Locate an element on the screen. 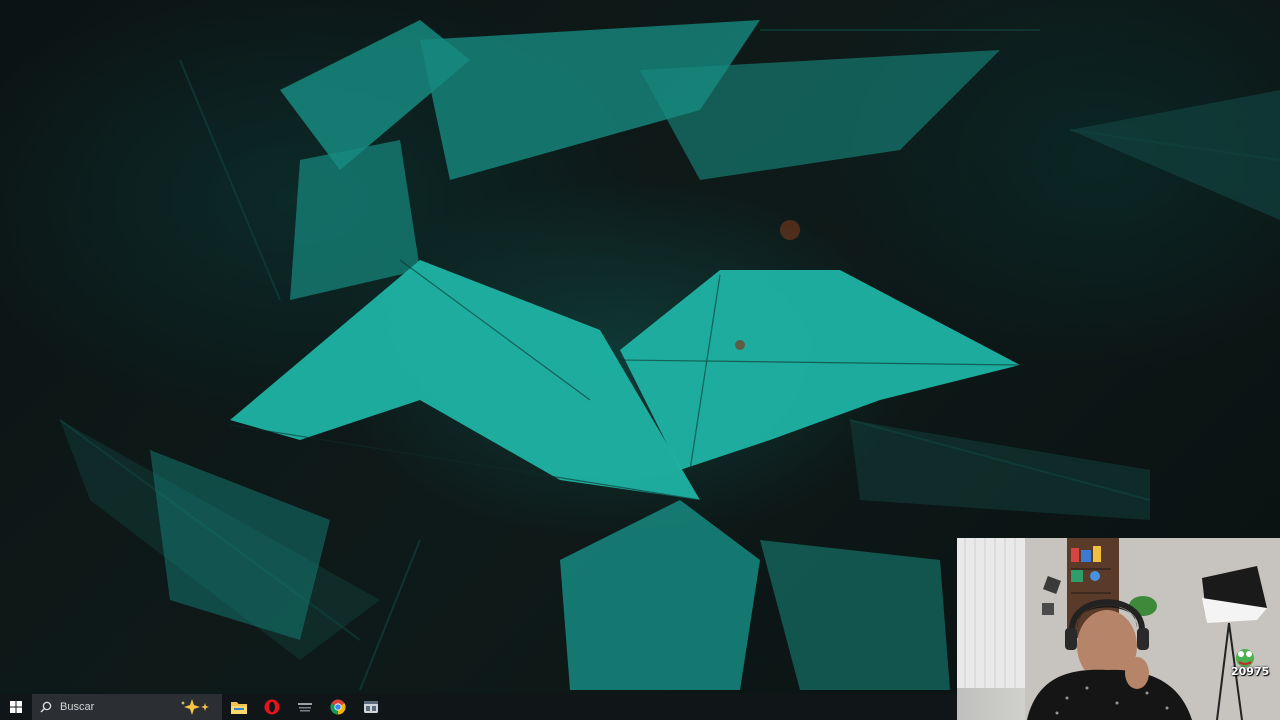  window-app-icon is located at coordinates (370, 707).